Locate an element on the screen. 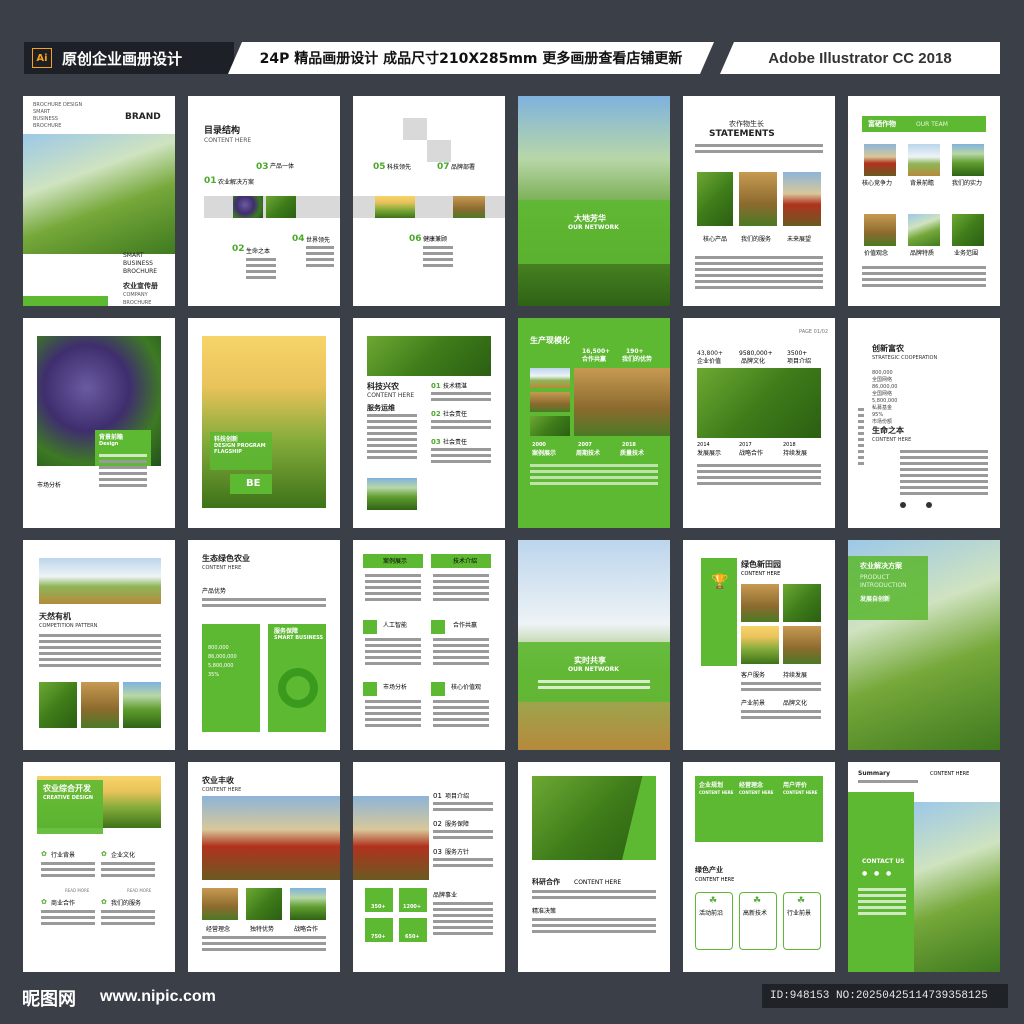  page-7-plums: 背景前瞻 Design 市场分析 is located at coordinates (99, 423).